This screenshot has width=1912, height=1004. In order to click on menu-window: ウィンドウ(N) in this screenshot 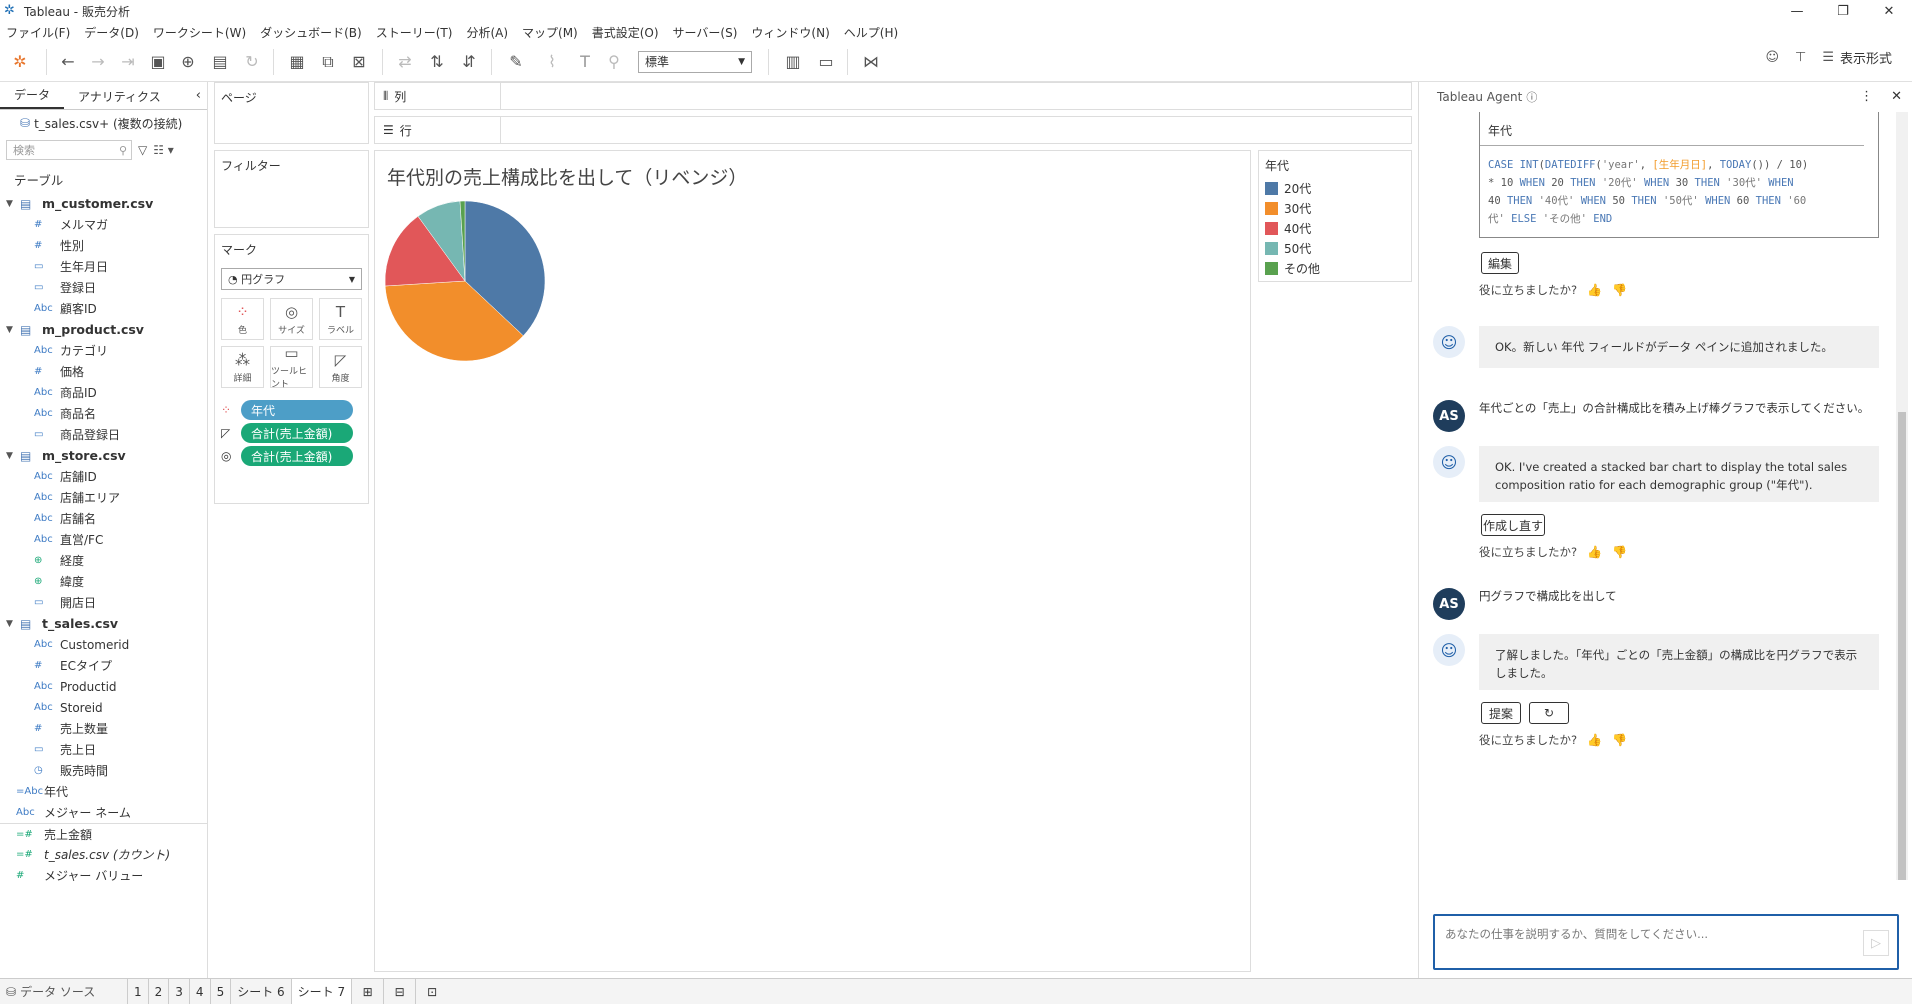, I will do `click(790, 32)`.